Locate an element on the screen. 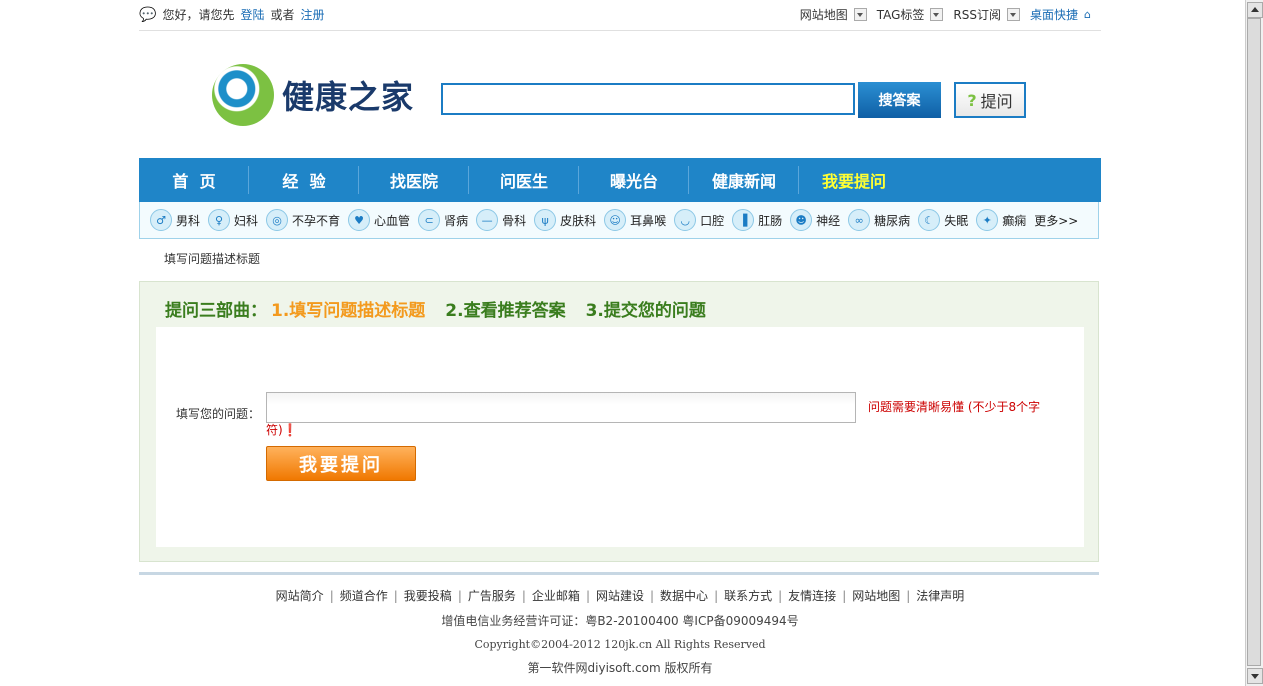 The height and width of the screenshot is (686, 1263). category-item: ▐ 肛肠 is located at coordinates (757, 220).